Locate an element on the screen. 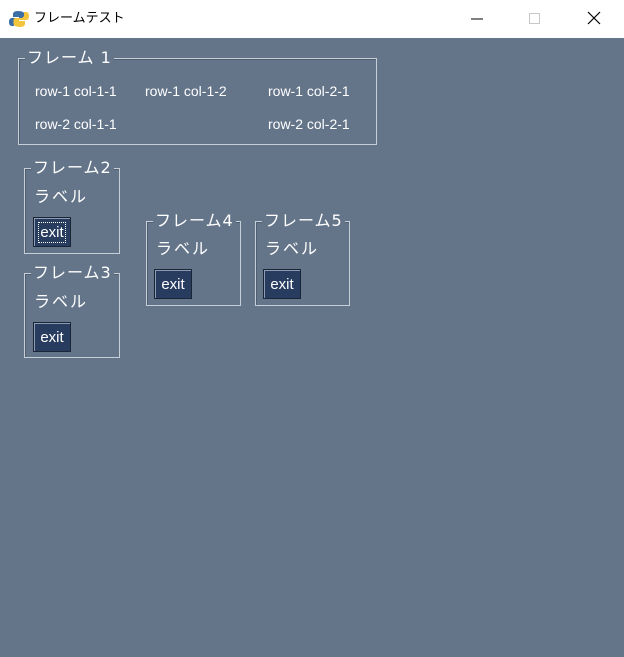 This screenshot has width=624, height=657. frame-4-label: ラベル is located at coordinates (183, 248).